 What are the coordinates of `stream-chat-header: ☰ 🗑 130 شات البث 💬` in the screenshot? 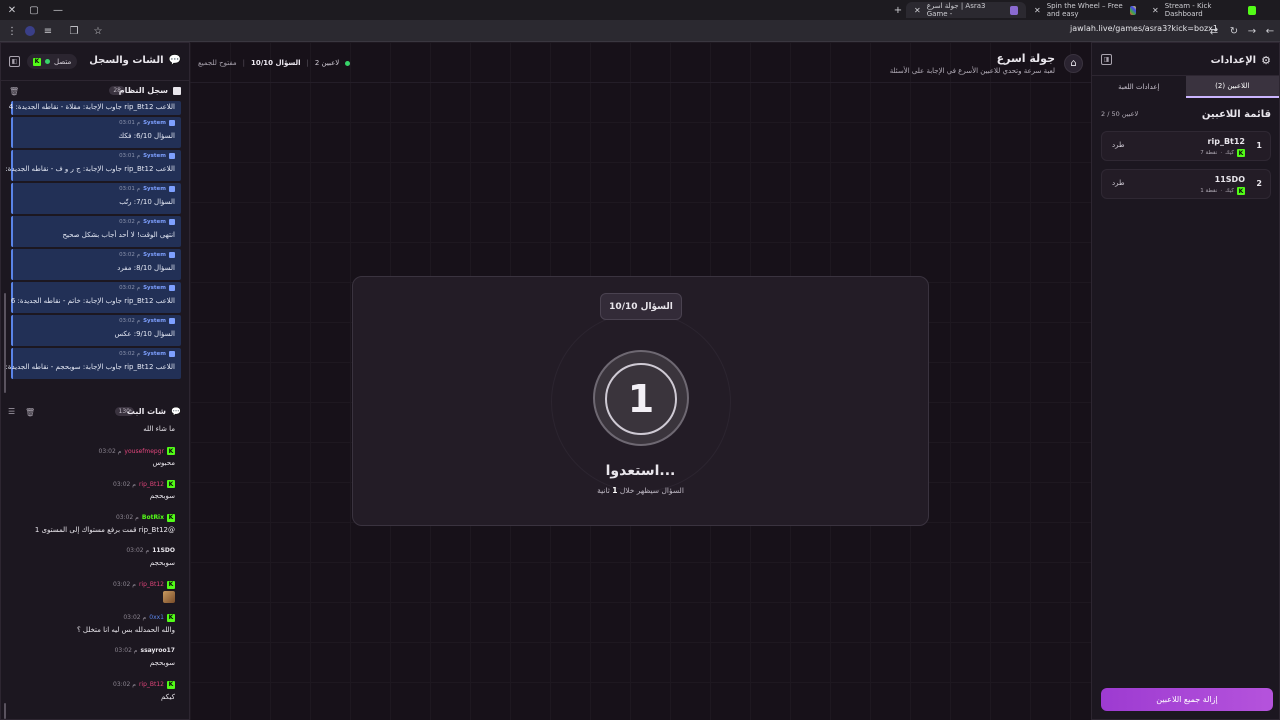 It's located at (95, 413).